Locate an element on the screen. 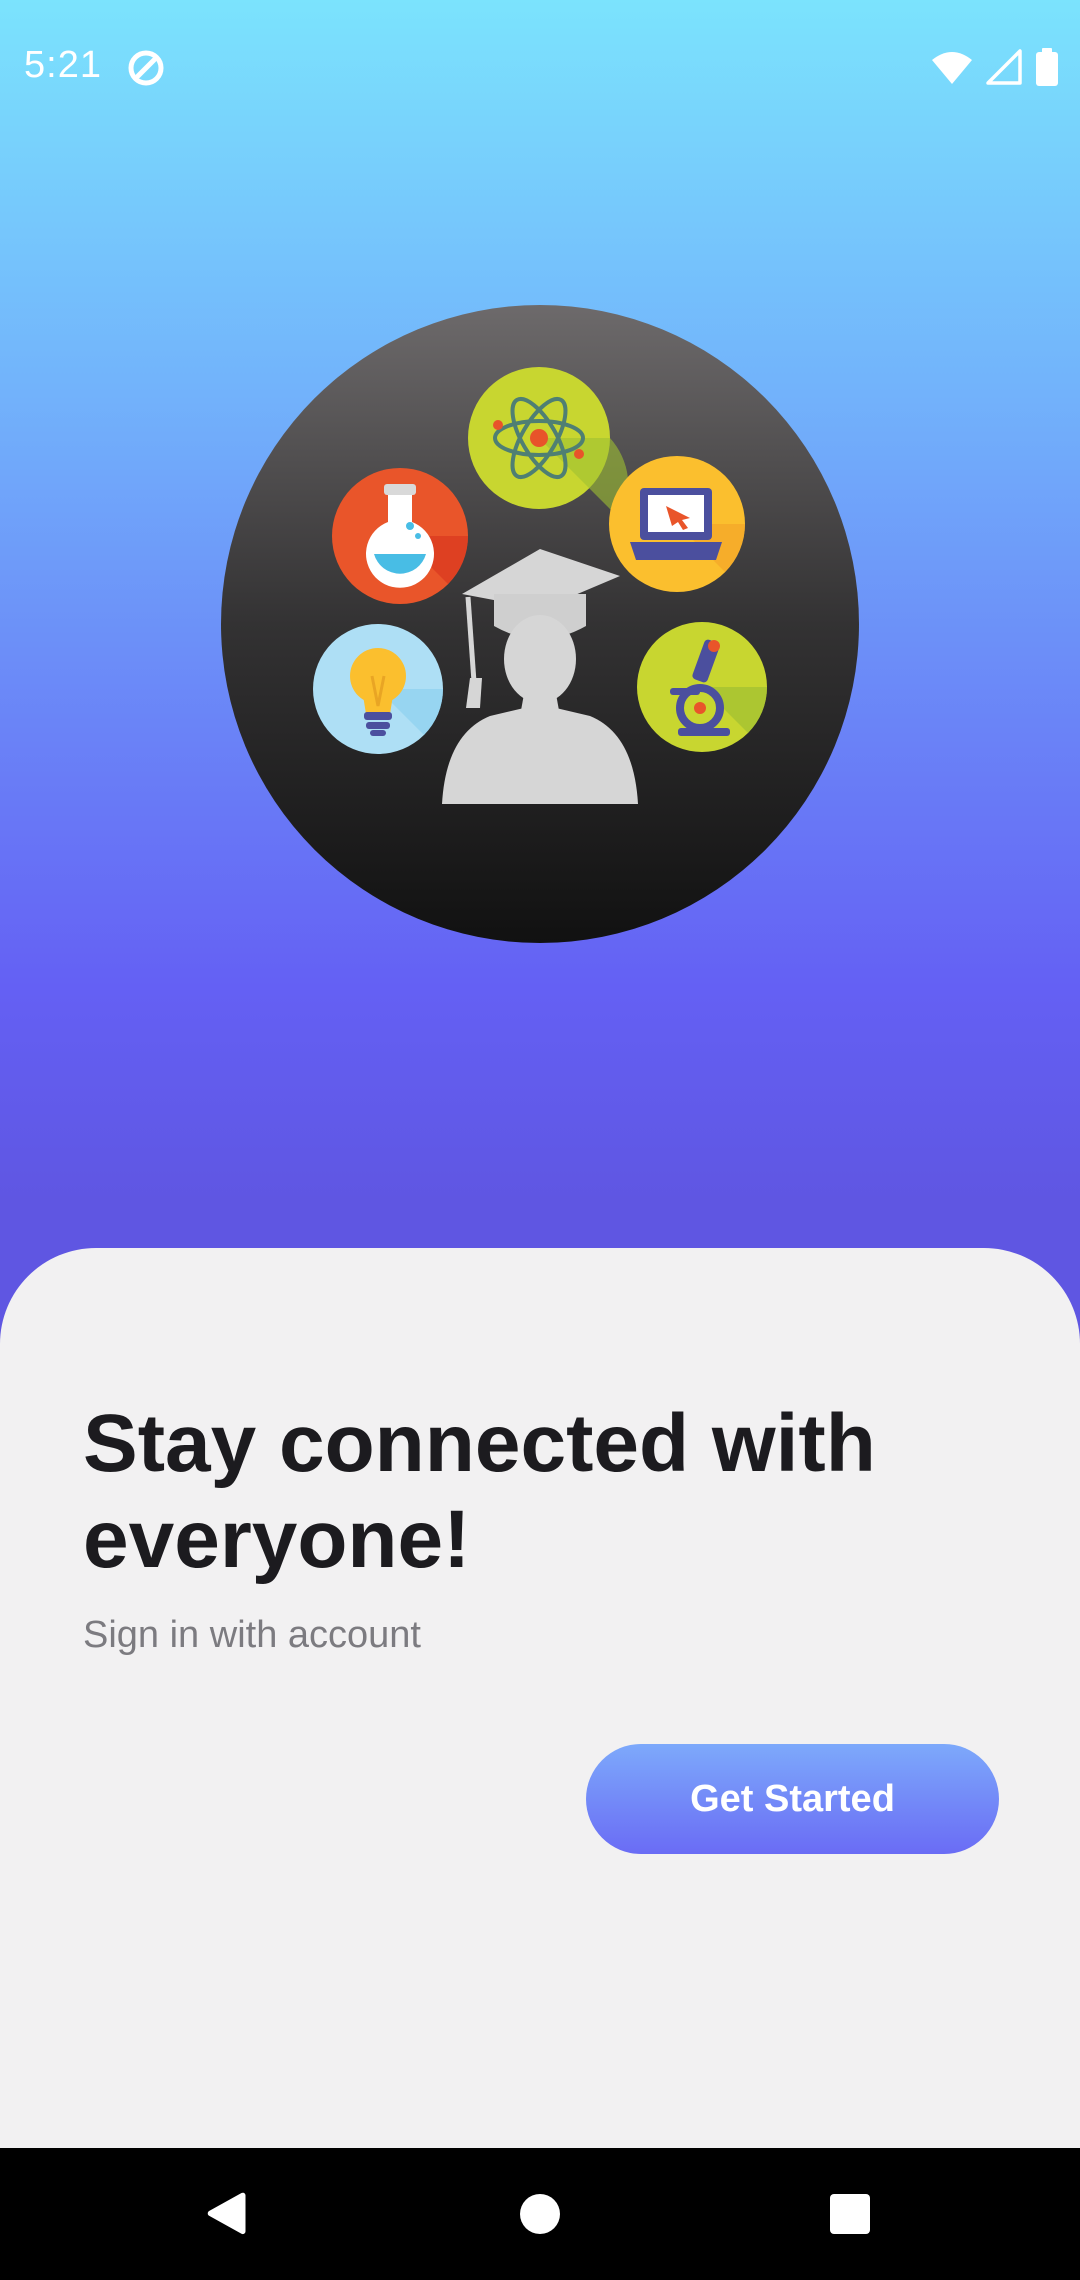 The image size is (1080, 2280). back-button is located at coordinates (227, 2214).